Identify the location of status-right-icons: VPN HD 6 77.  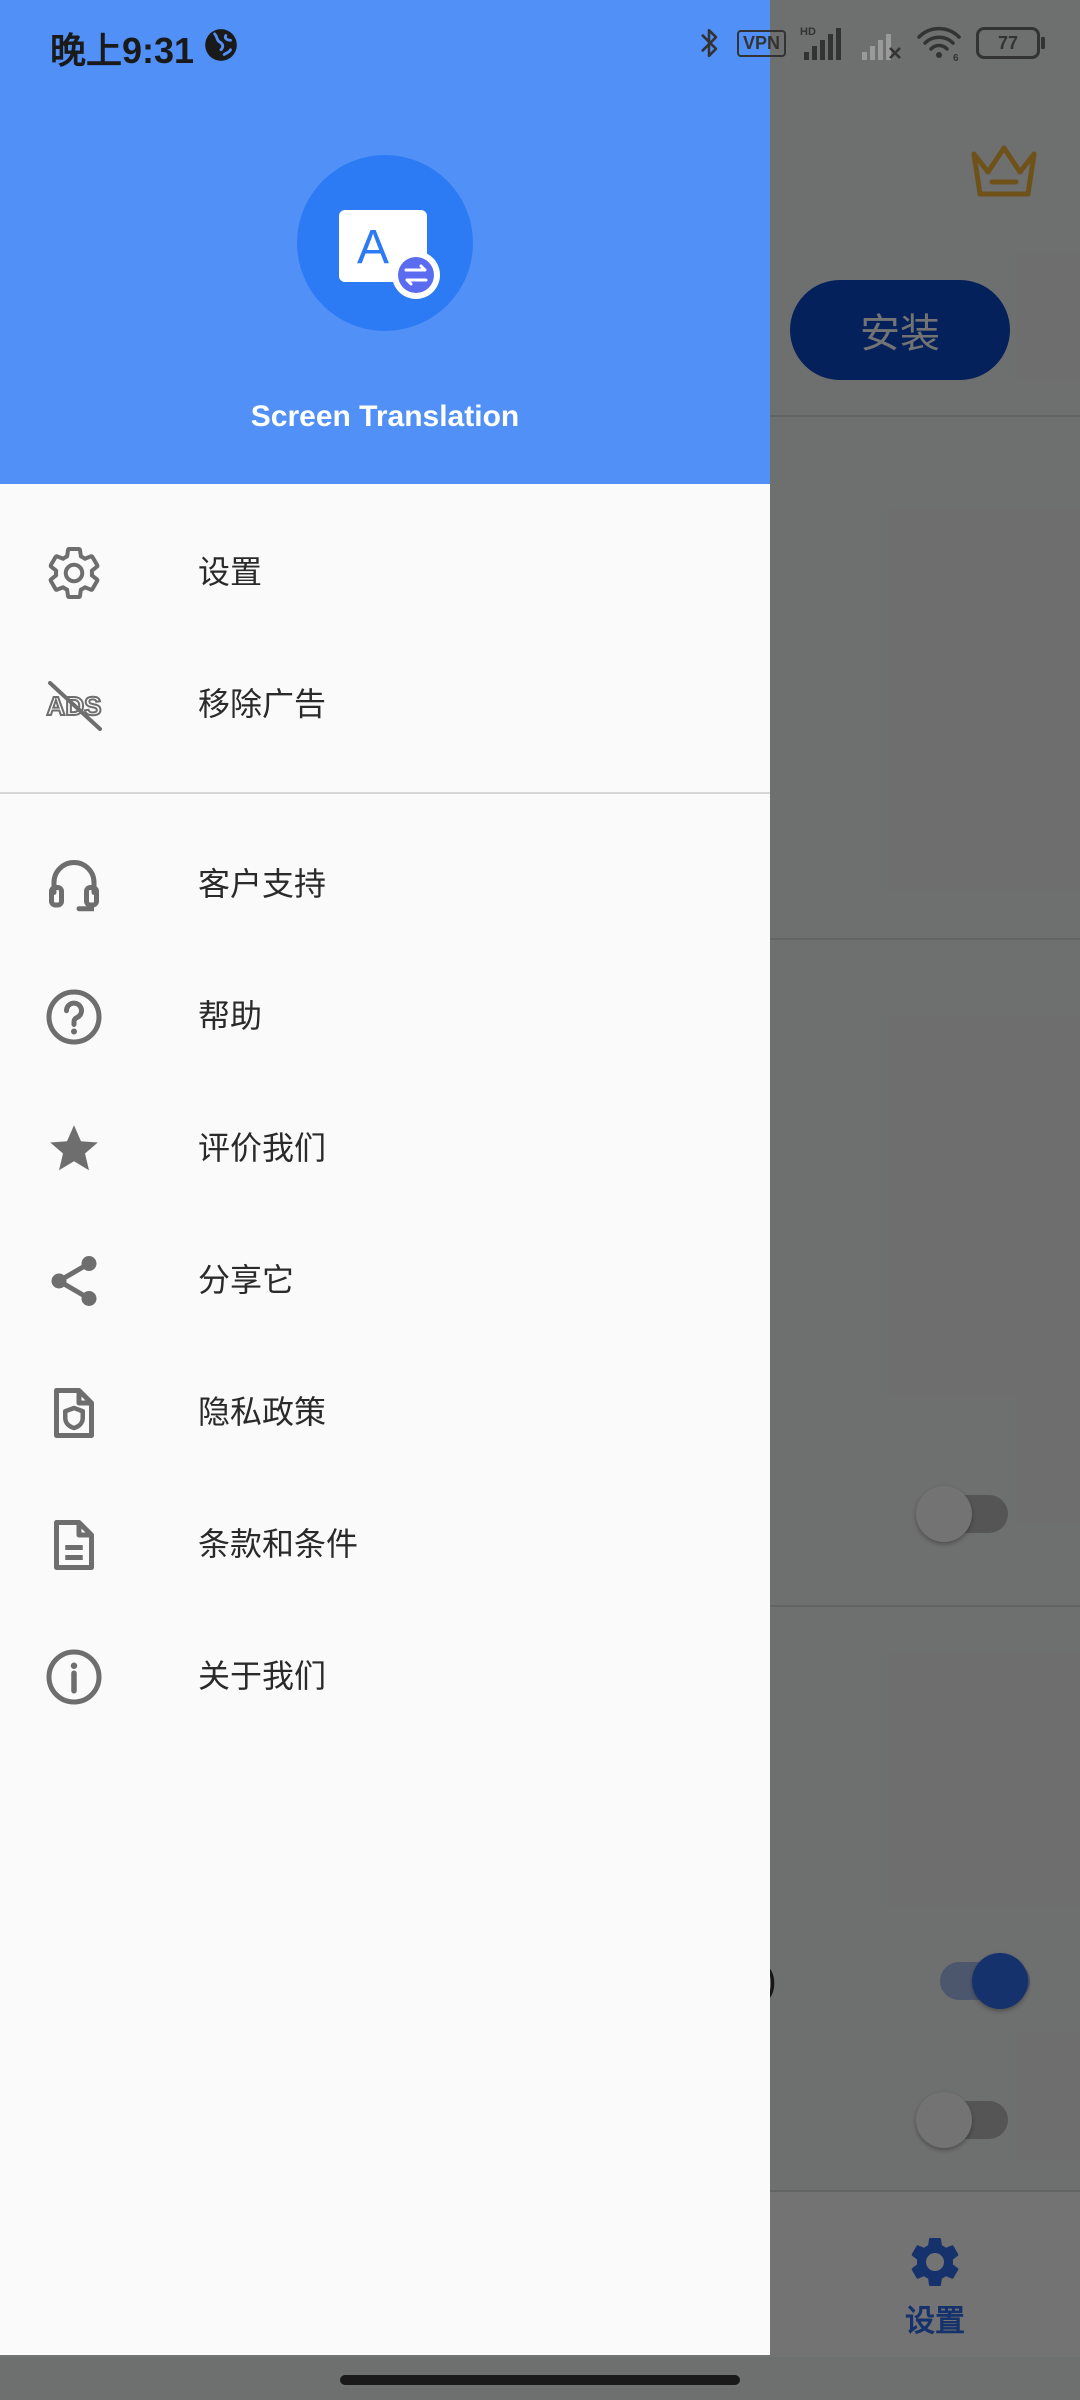
(874, 43).